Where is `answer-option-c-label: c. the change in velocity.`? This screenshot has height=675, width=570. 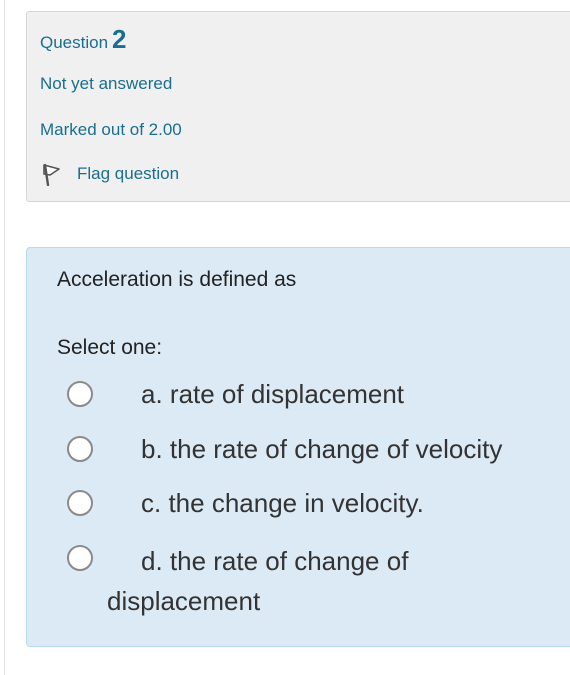 answer-option-c-label: c. the change in velocity. is located at coordinates (282, 503).